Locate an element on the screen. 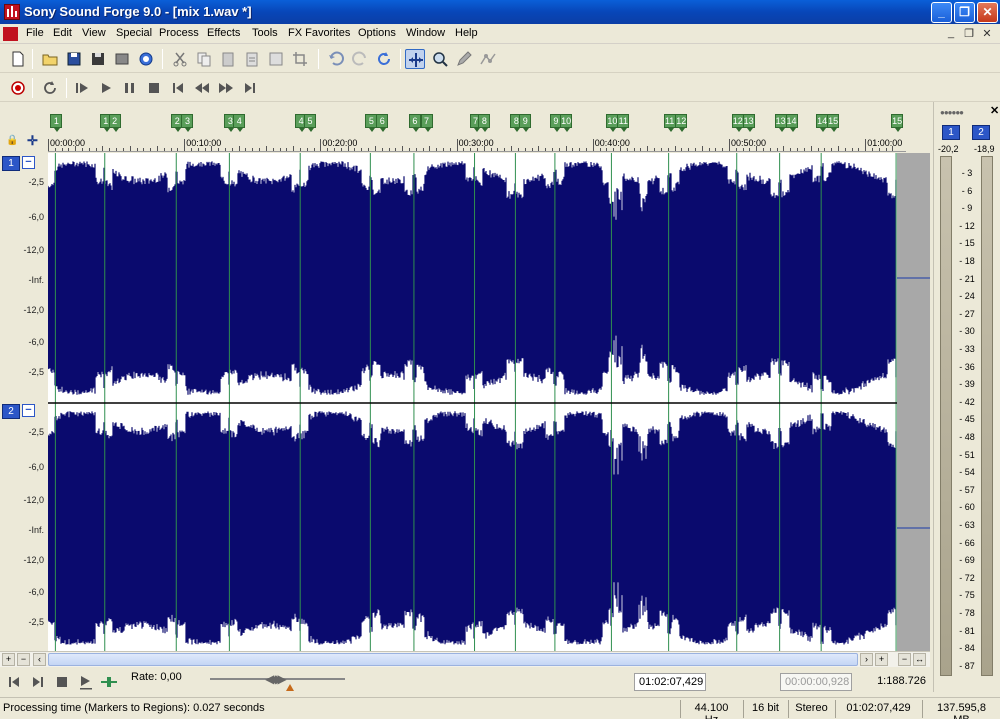 This screenshot has height=719, width=1000. play-icon is located at coordinates (106, 88).